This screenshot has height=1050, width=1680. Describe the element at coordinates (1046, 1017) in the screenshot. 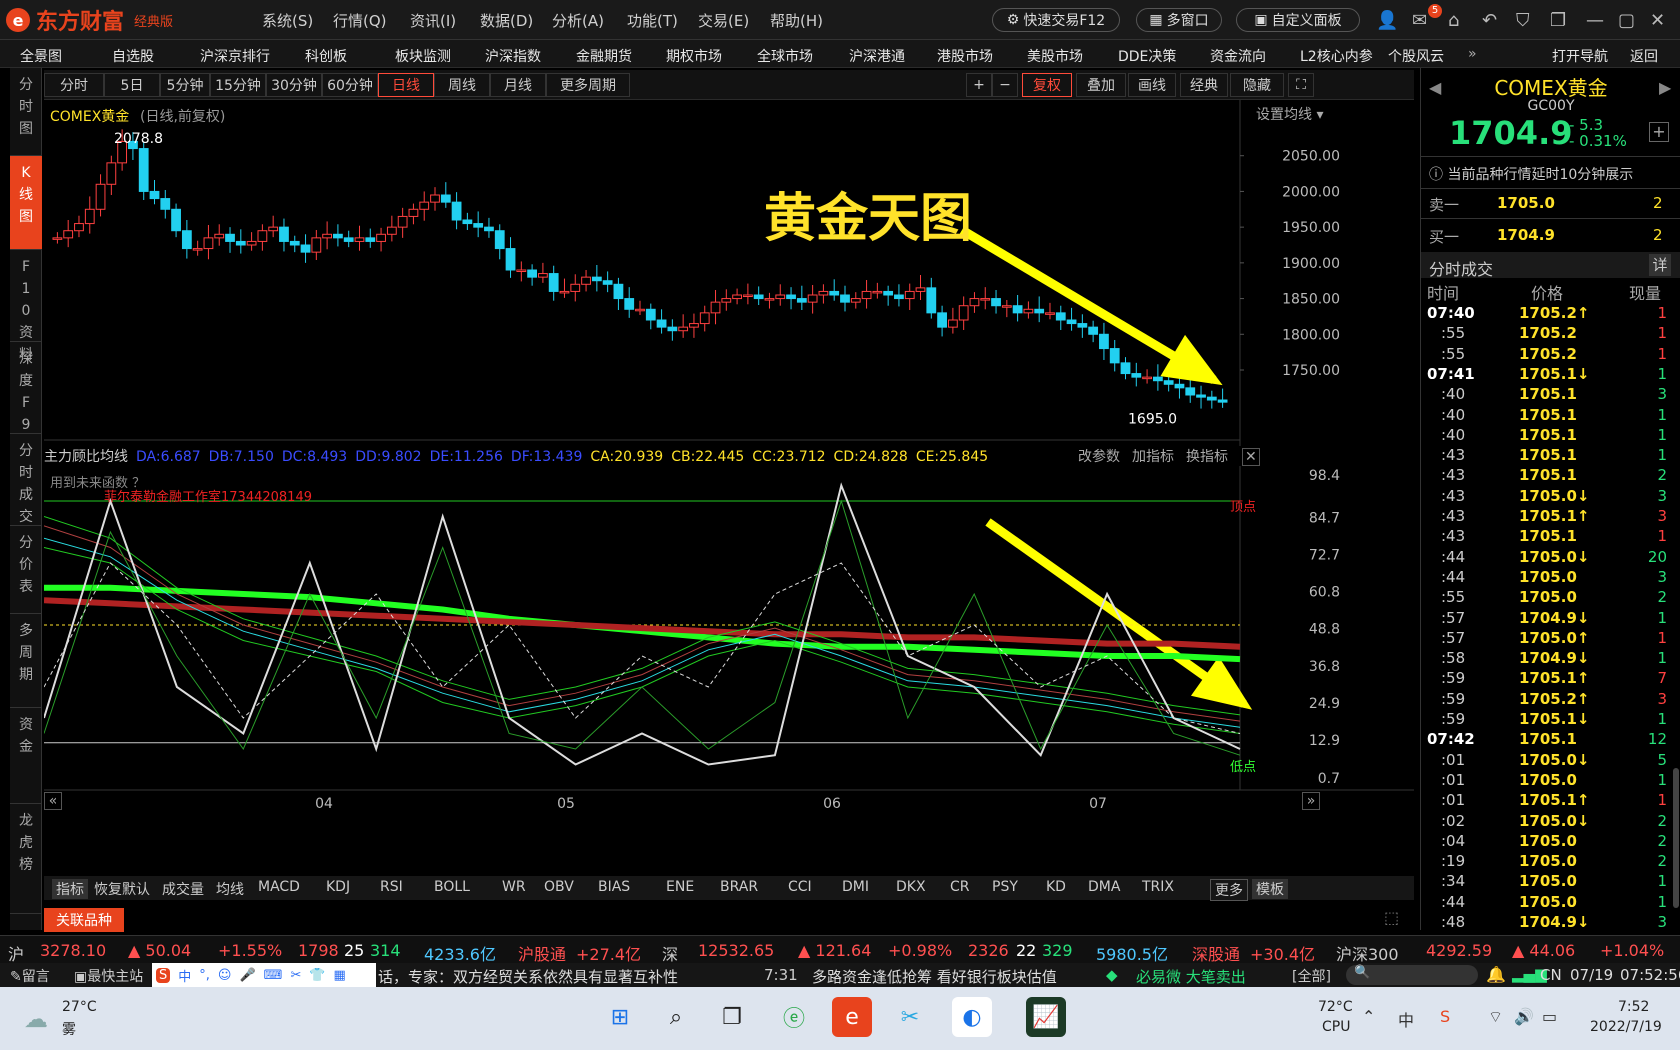

I see `stock-app-icon: 📈` at that location.